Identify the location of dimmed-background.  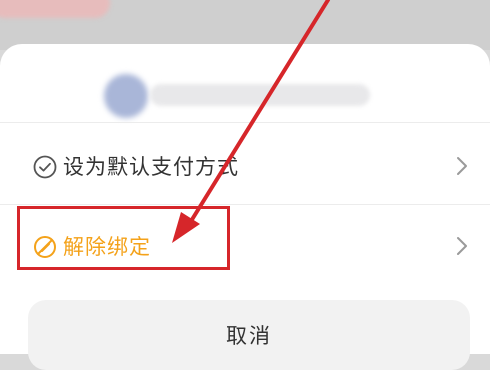
(245, 25).